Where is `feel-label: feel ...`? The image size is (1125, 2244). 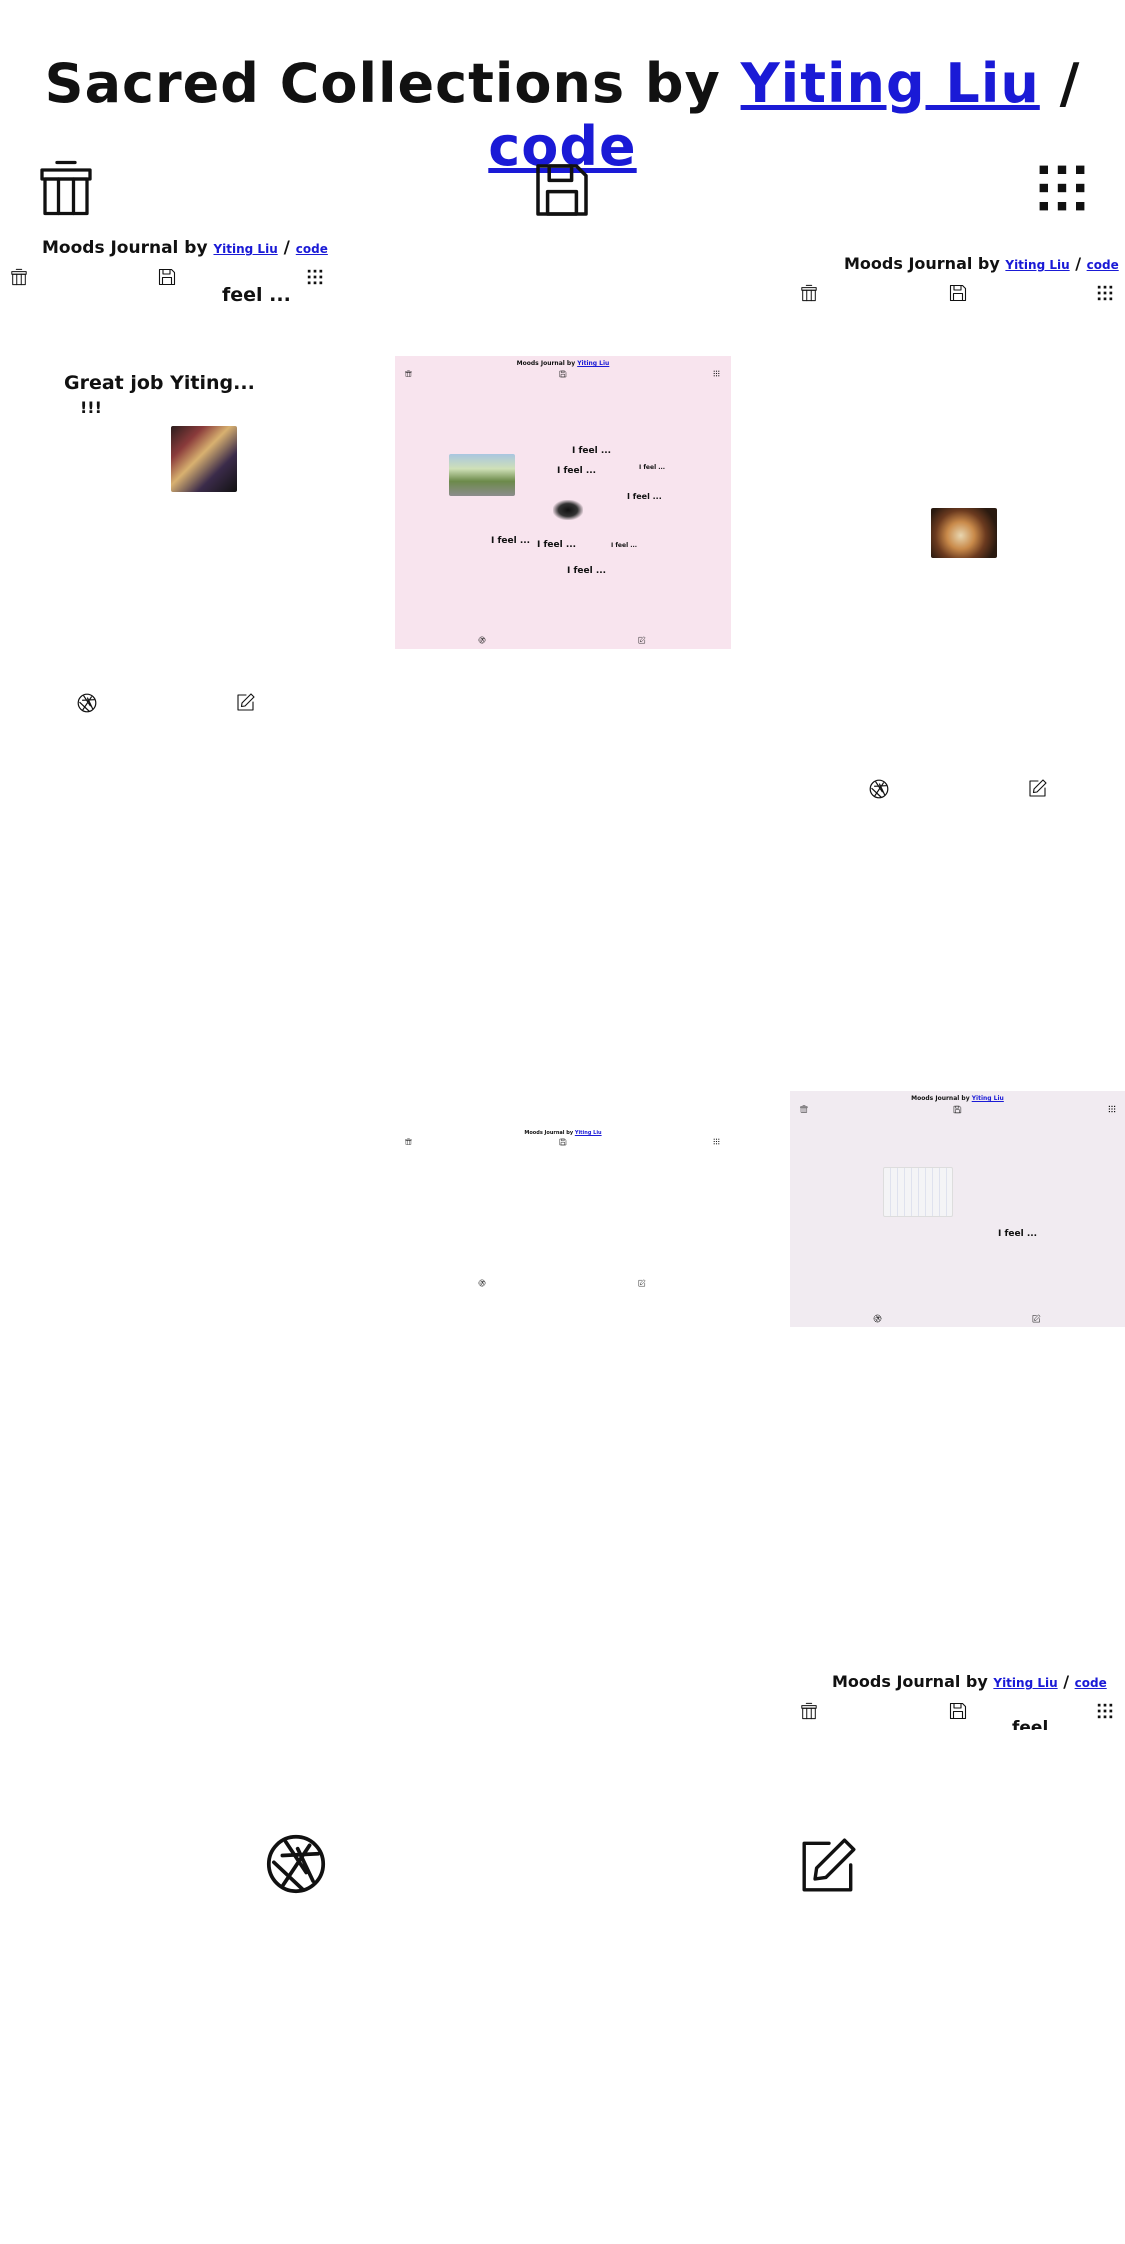 feel-label: feel ... is located at coordinates (256, 295).